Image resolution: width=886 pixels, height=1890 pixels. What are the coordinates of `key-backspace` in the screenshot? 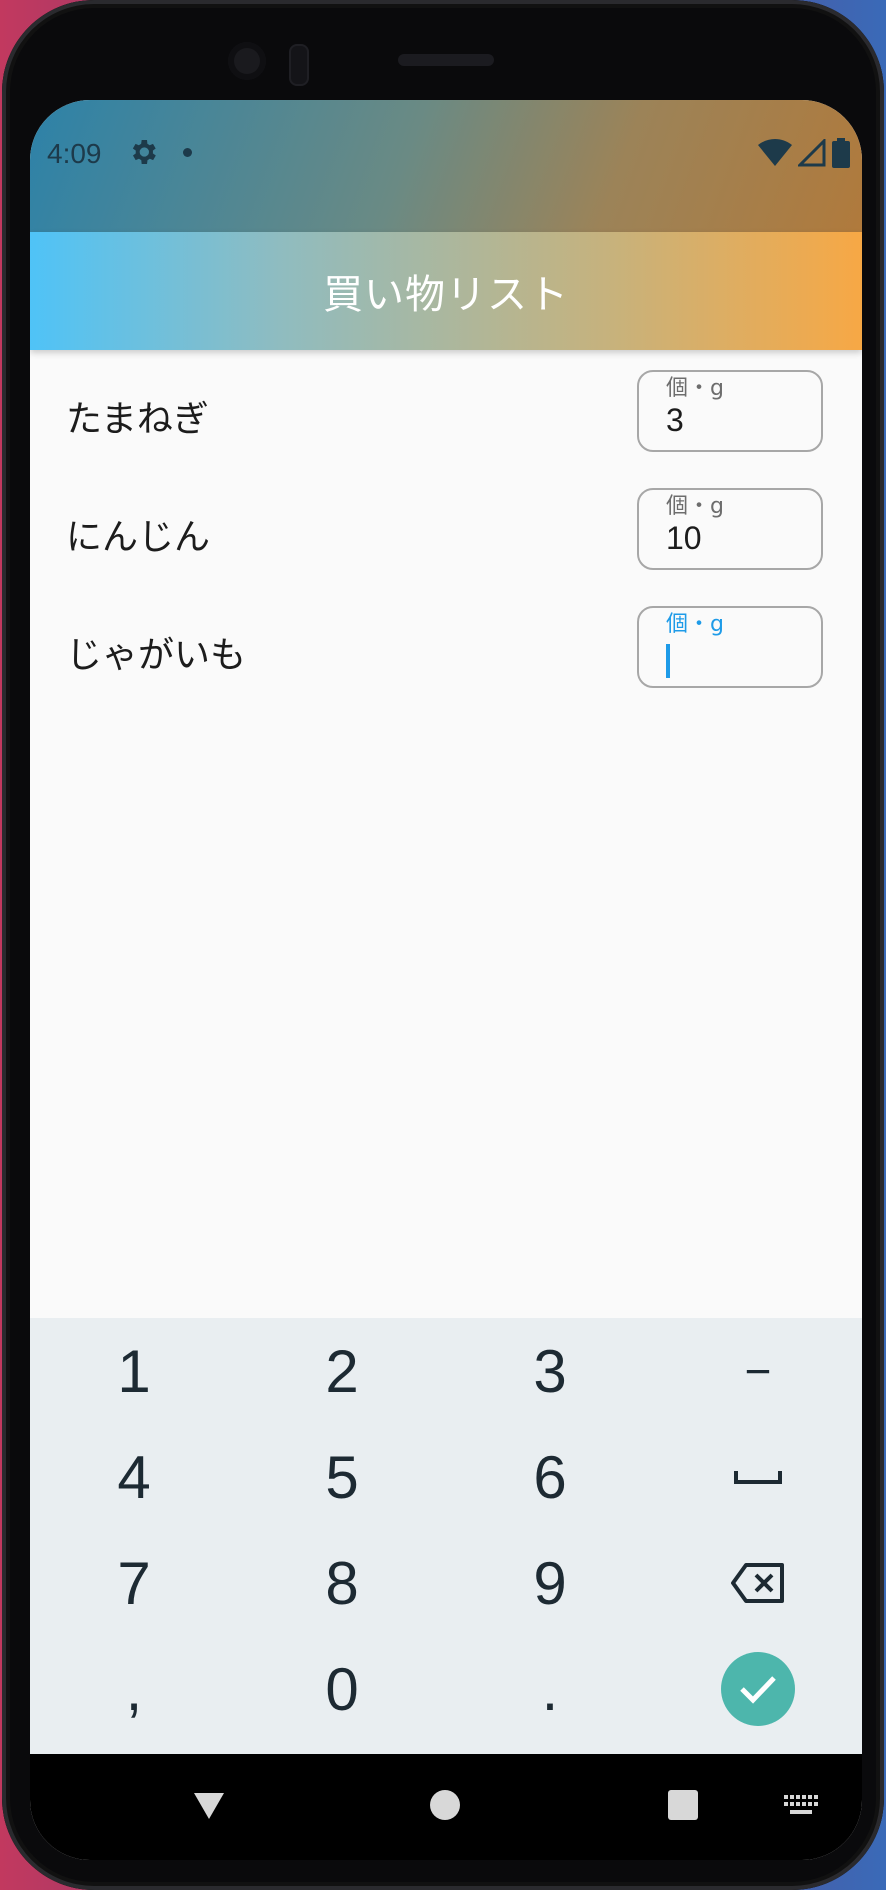 It's located at (758, 1583).